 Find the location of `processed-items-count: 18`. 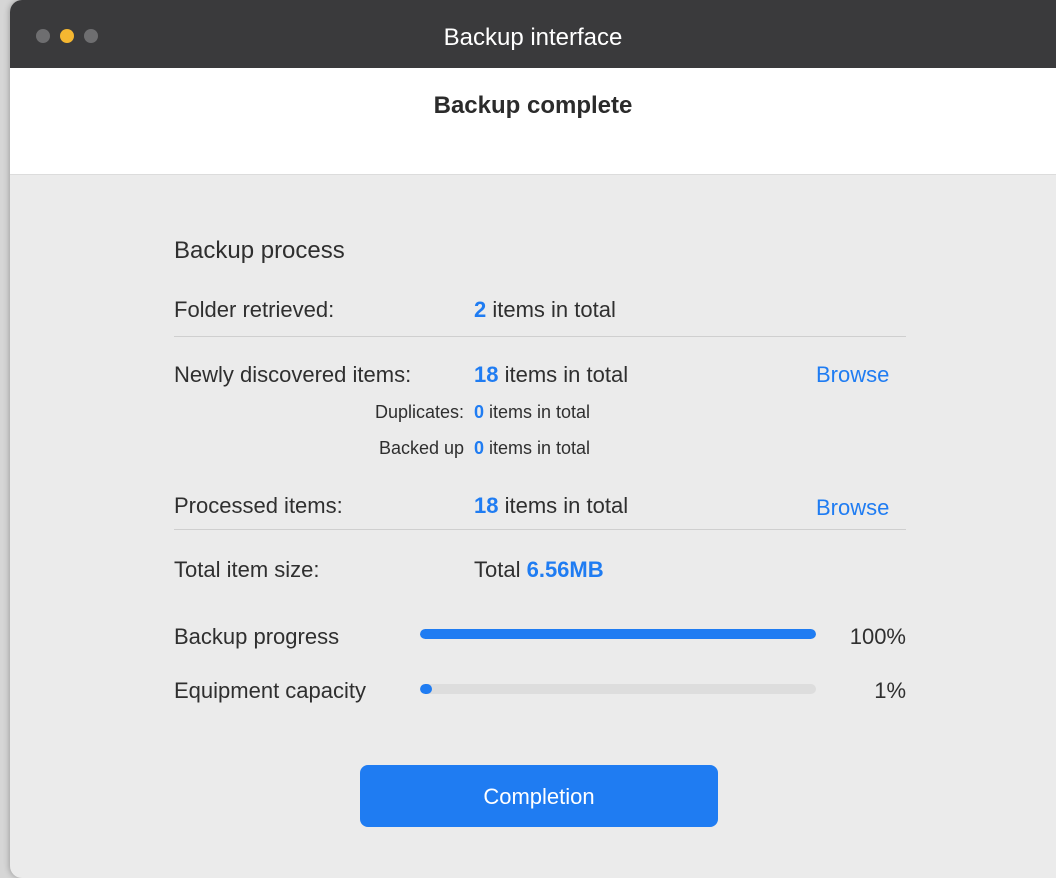

processed-items-count: 18 is located at coordinates (486, 505).